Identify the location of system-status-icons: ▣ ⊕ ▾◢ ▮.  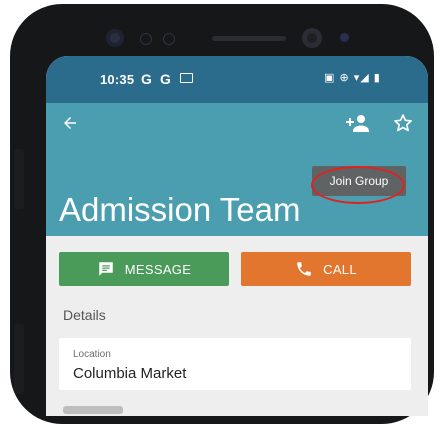
(352, 78).